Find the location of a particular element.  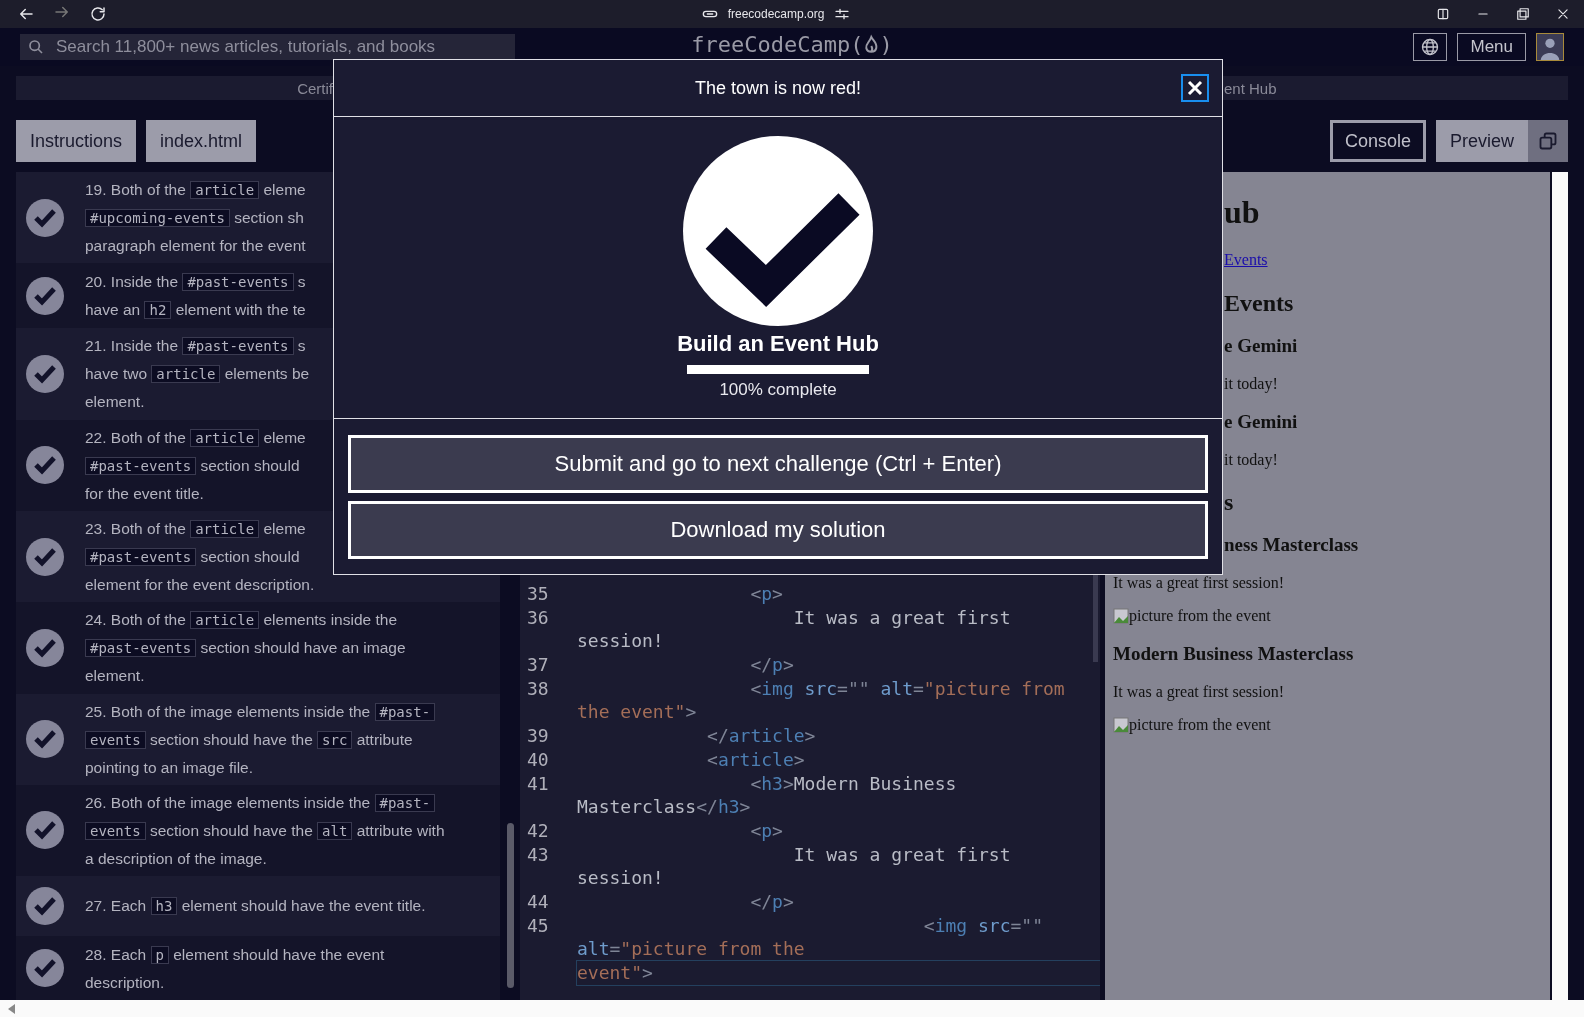

windows-icon is located at coordinates (1548, 141).